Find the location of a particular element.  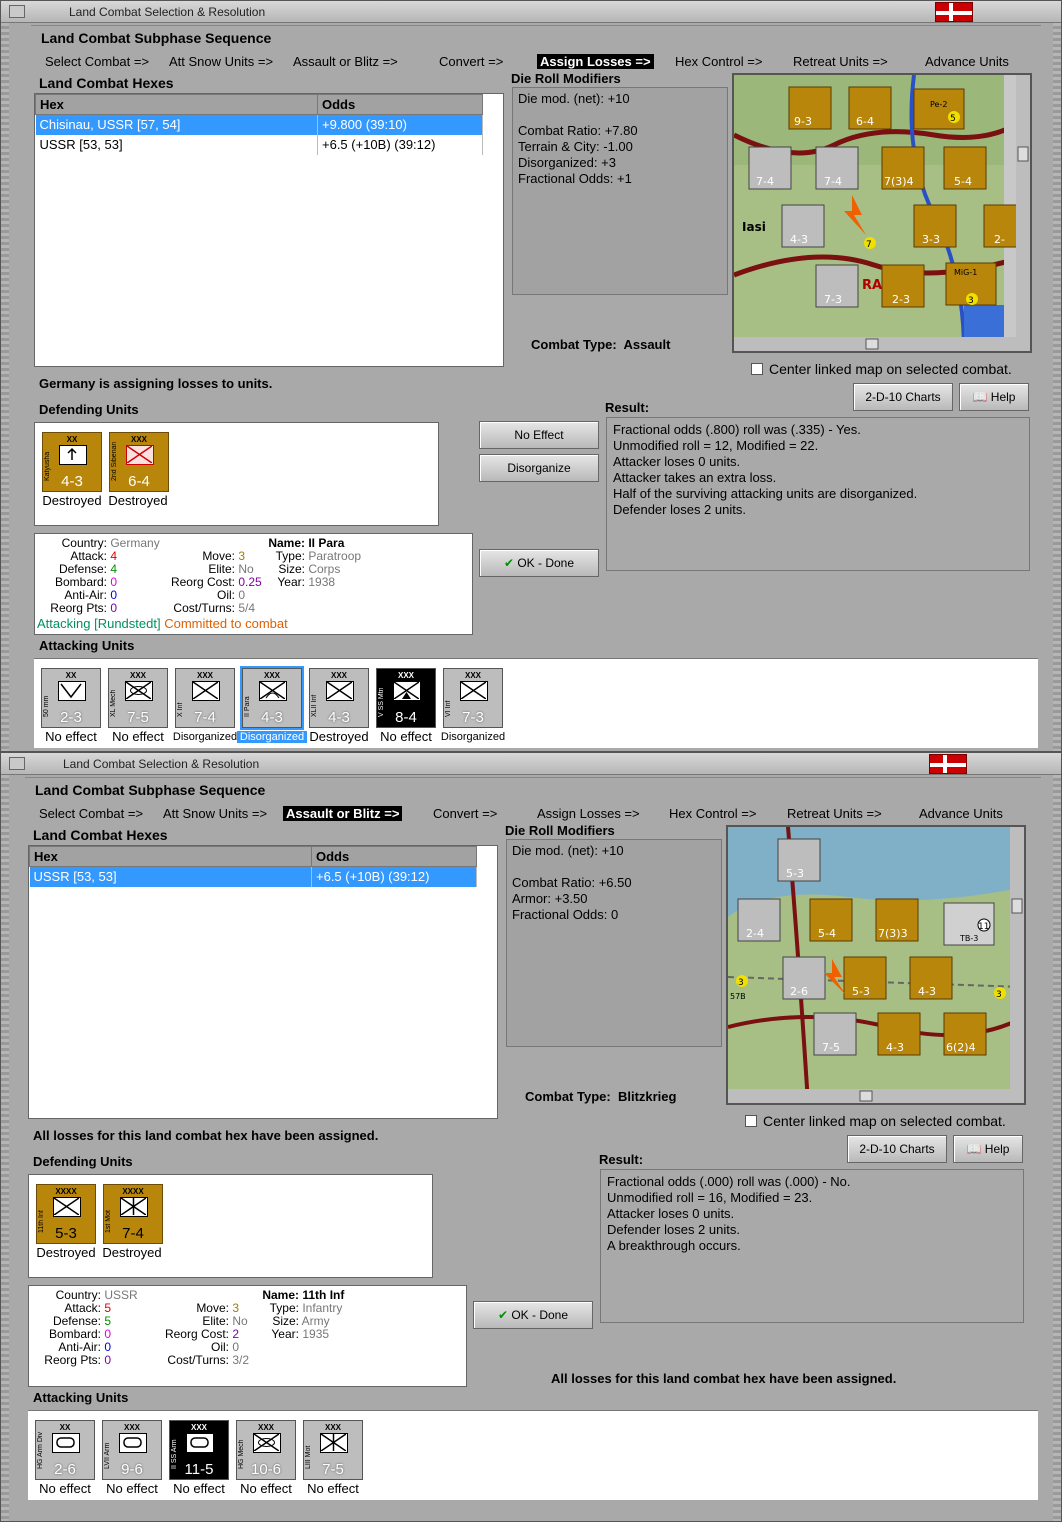

info-antiair: 0 is located at coordinates (108, 1347).